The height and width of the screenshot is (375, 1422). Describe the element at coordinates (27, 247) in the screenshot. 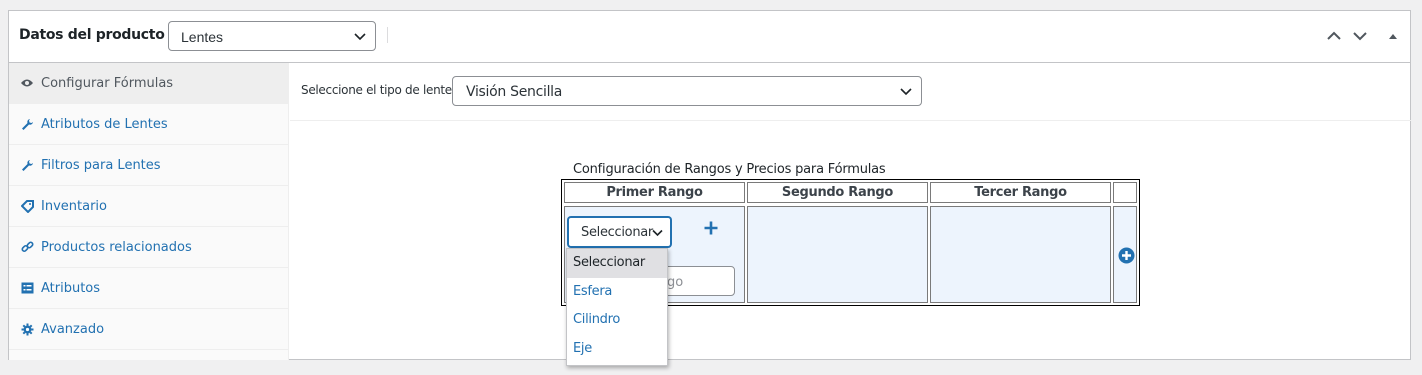

I see `link-icon` at that location.